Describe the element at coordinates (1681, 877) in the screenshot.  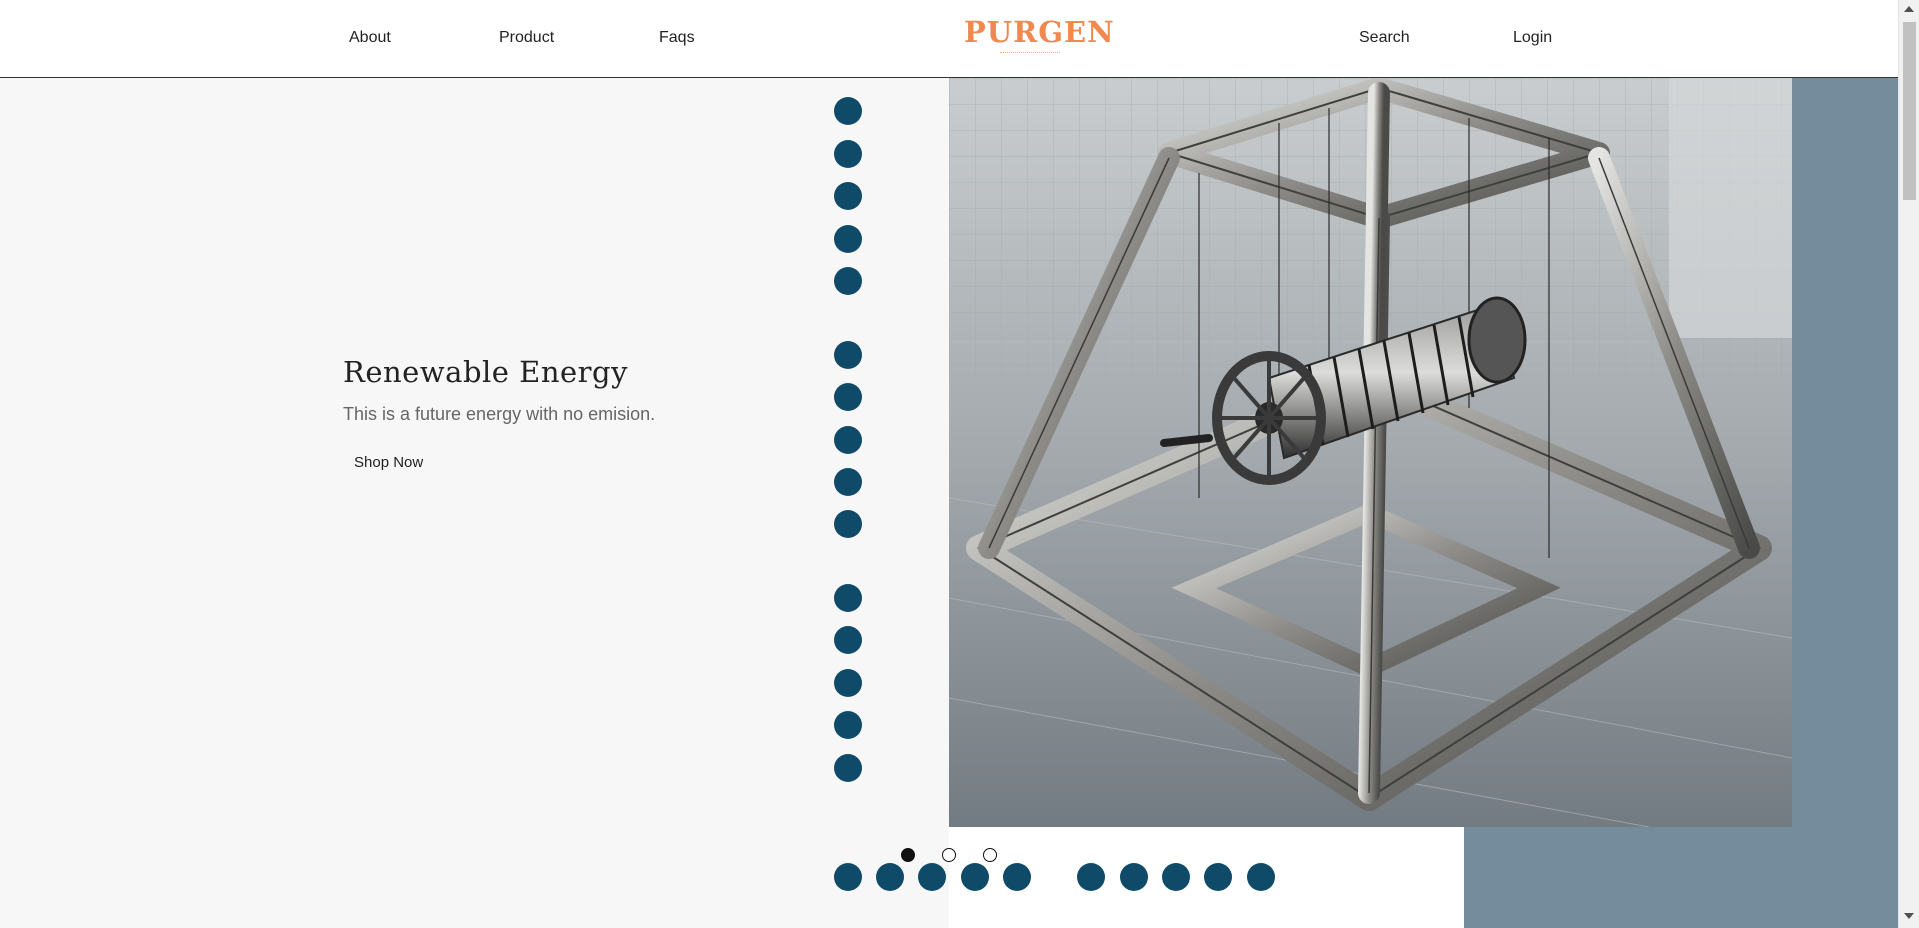
I see `slate-accent-block-bottom` at that location.